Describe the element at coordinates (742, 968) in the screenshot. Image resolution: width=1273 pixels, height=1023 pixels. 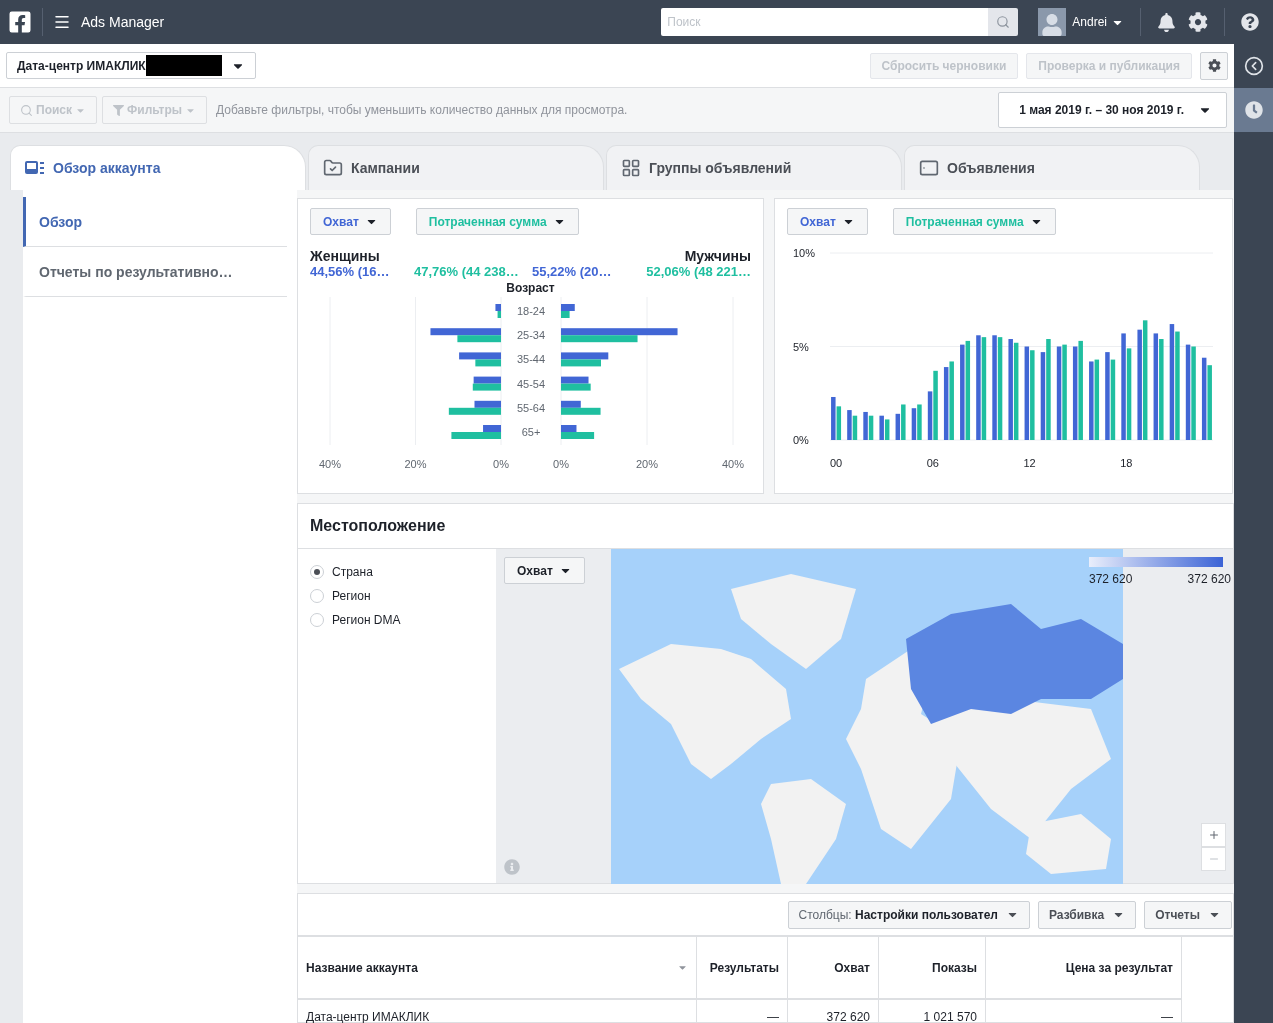
I see `column-header: Результаты` at that location.